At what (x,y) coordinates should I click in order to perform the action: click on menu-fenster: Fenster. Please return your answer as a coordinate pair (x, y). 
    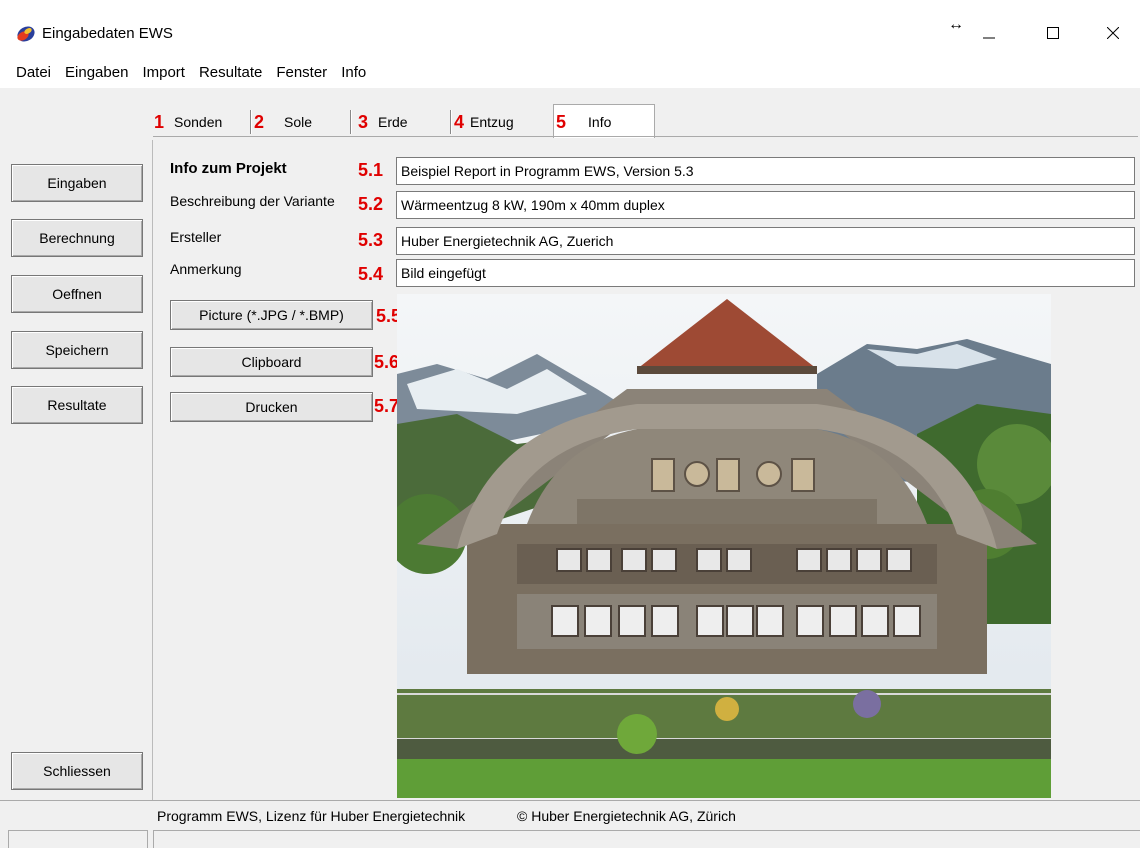
    Looking at the image, I should click on (300, 72).